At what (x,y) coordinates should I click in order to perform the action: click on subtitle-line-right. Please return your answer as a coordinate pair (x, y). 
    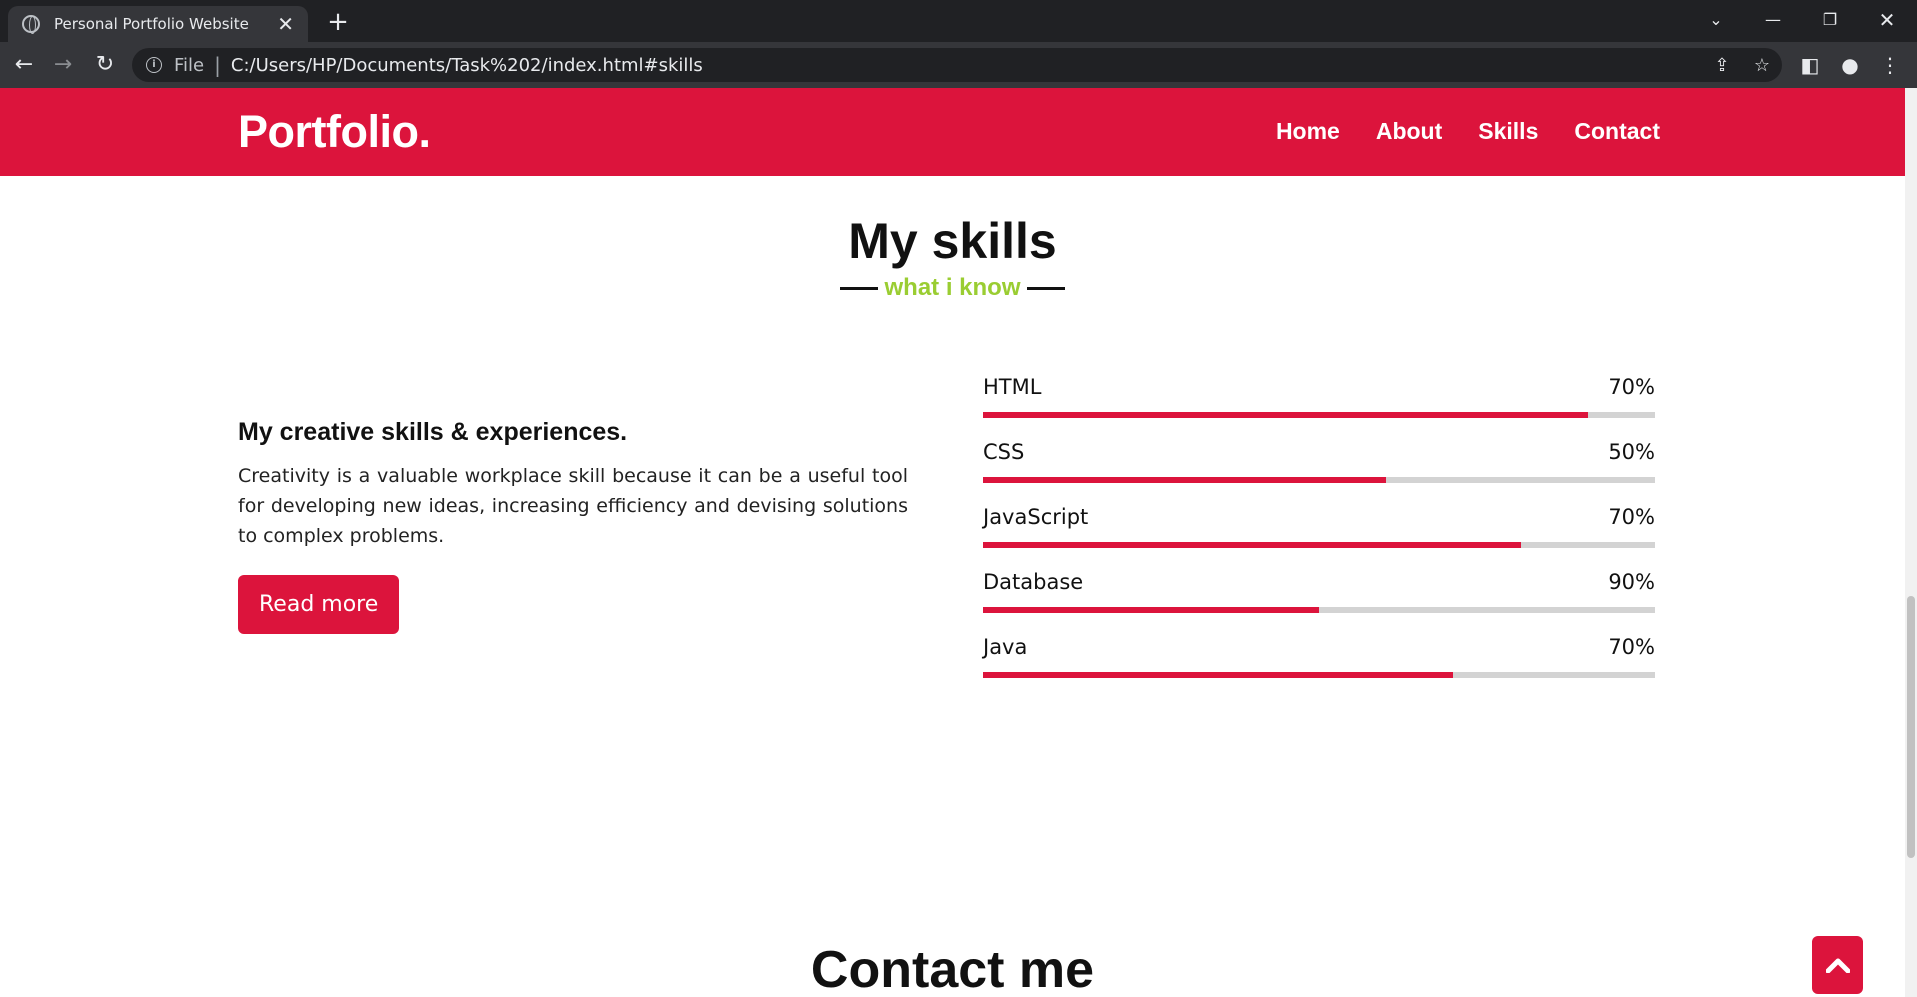
    Looking at the image, I should click on (1045, 288).